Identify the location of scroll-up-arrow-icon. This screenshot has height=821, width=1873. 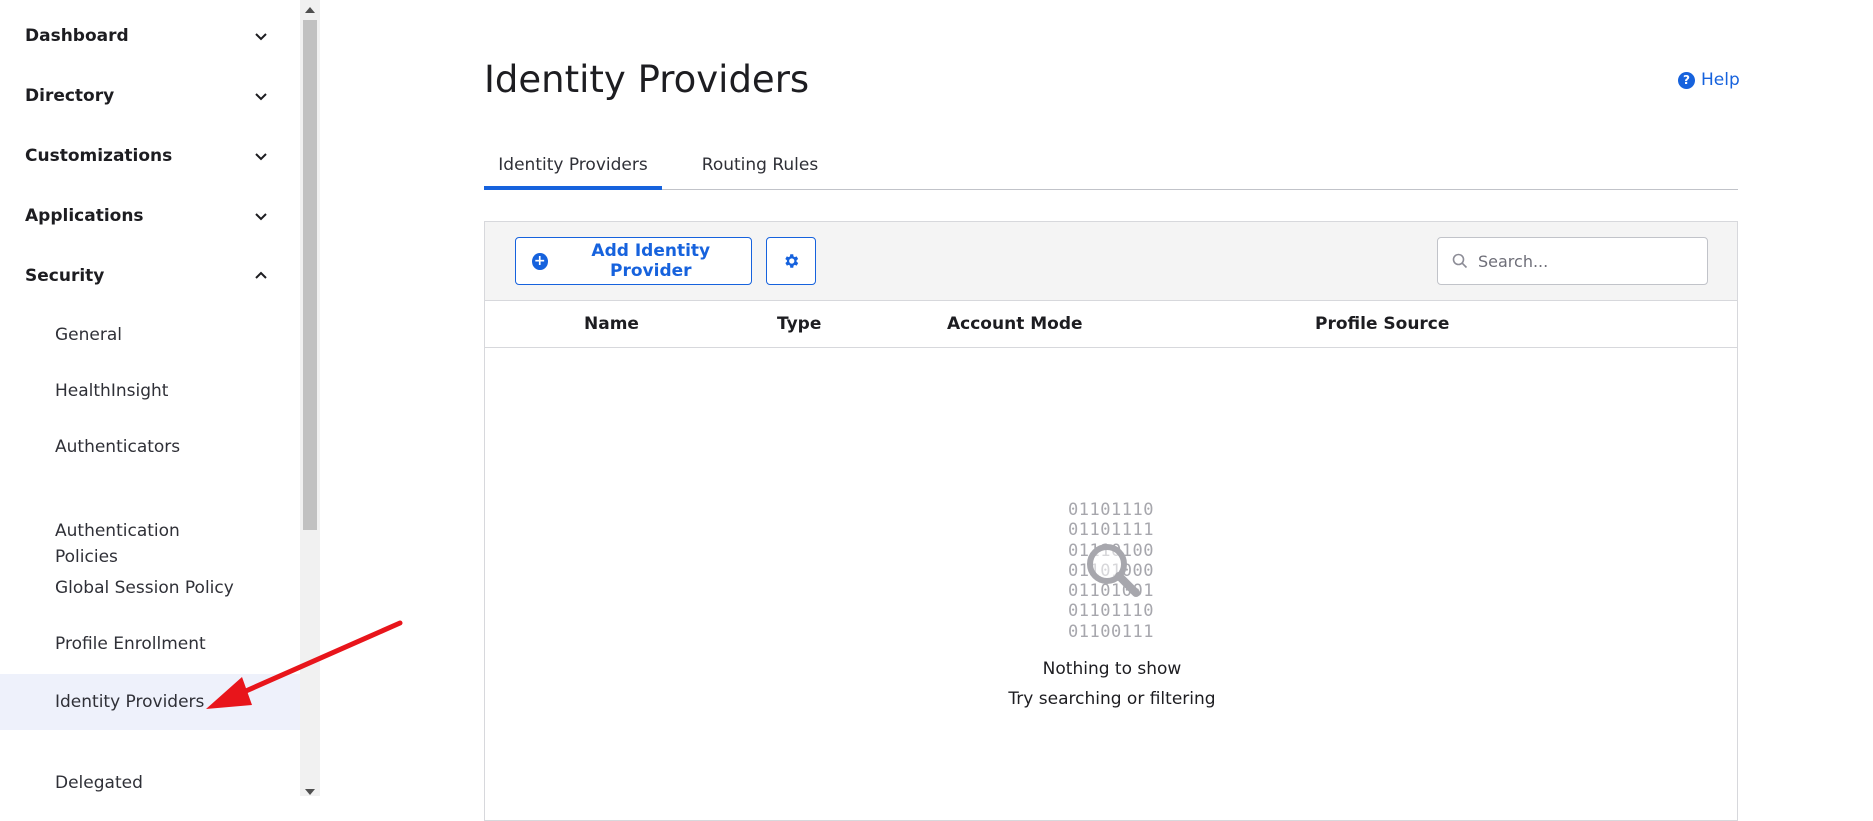
(310, 10).